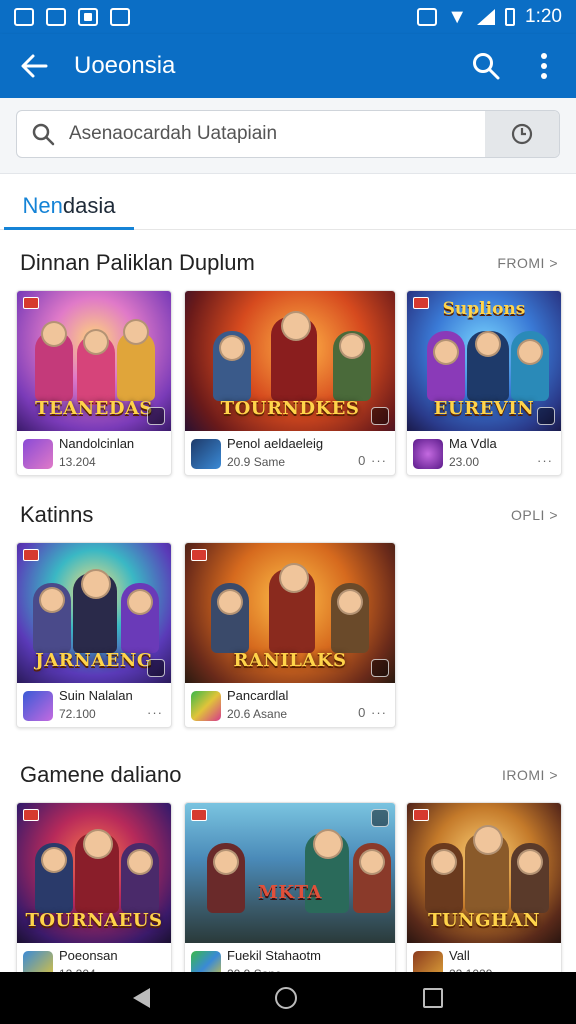 This screenshot has width=576, height=1024. I want to click on game-meta: Nandolcinlan 13.204, so click(94, 453).